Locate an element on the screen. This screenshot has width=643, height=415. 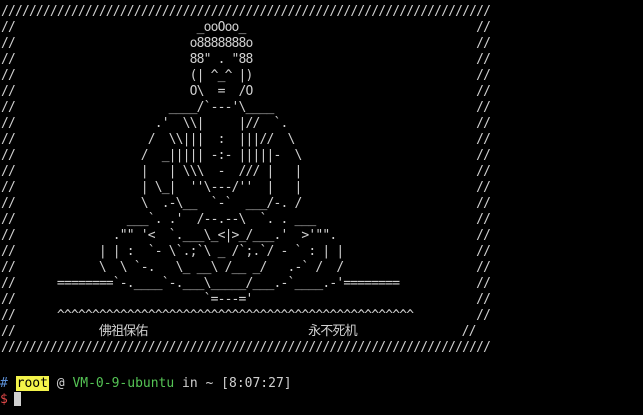
prompt-dollar: $ is located at coordinates (4, 399).